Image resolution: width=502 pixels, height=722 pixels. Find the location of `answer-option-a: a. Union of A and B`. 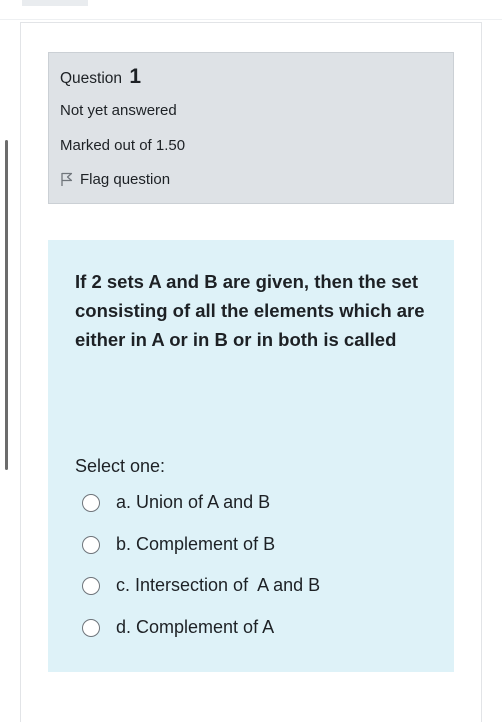

answer-option-a: a. Union of A and B is located at coordinates (176, 502).